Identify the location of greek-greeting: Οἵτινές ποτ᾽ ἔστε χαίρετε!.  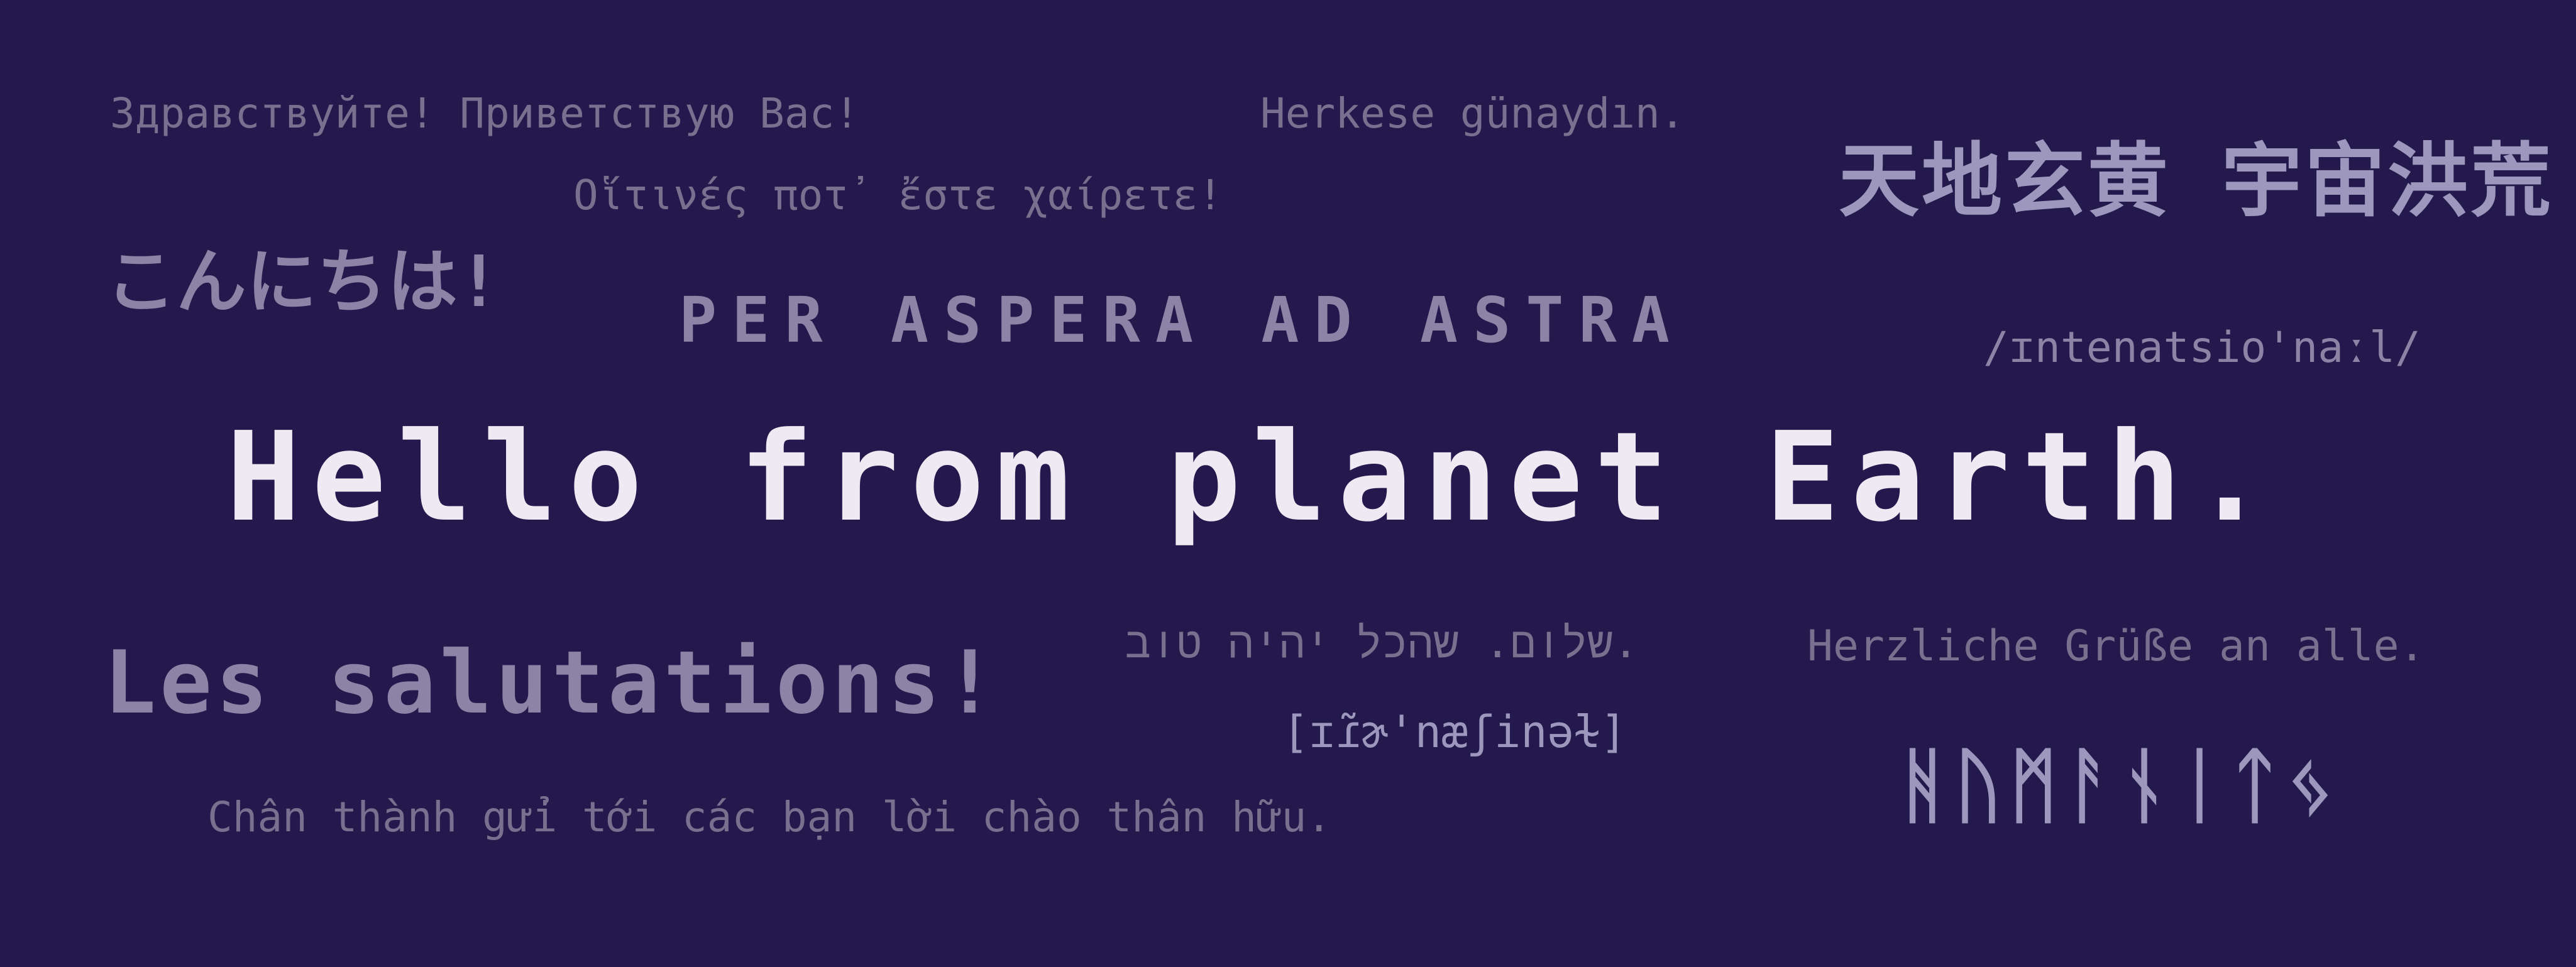
(898, 195).